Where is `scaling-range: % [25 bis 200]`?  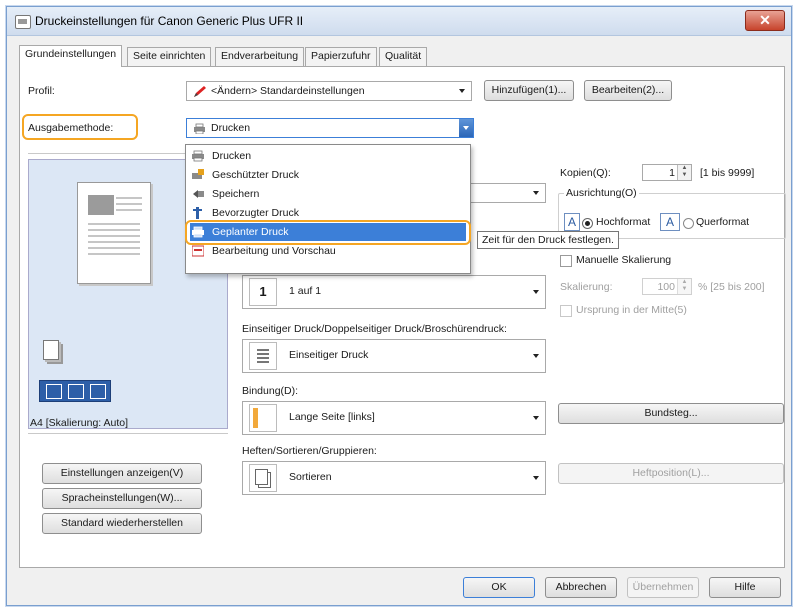
scaling-range: % [25 bis 200] is located at coordinates (731, 287).